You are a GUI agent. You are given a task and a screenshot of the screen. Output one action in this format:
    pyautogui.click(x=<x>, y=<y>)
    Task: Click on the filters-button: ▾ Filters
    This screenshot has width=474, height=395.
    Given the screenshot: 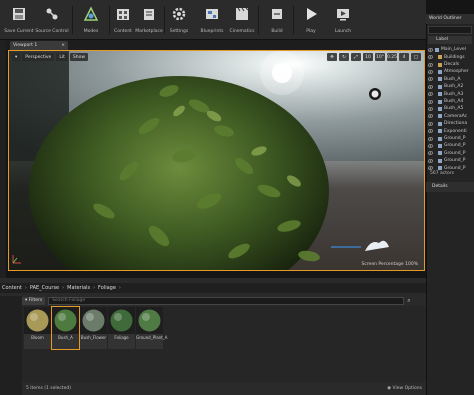 What is the action you would take?
    pyautogui.click(x=34, y=300)
    